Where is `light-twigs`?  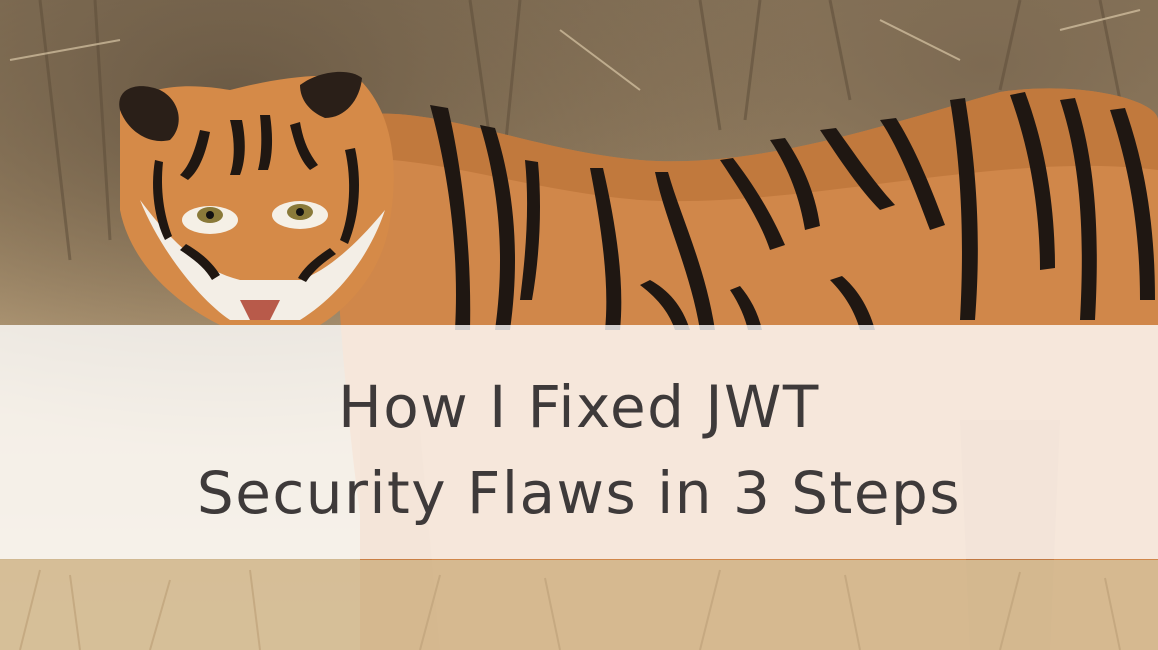
light-twigs is located at coordinates (575, 50).